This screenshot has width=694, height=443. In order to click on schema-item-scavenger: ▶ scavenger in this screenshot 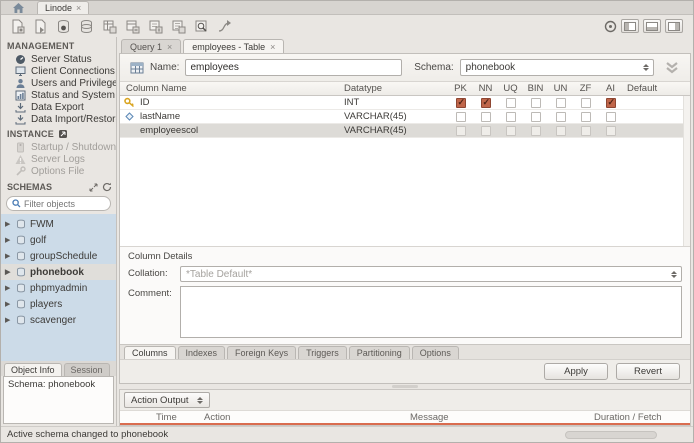, I will do `click(58, 320)`.